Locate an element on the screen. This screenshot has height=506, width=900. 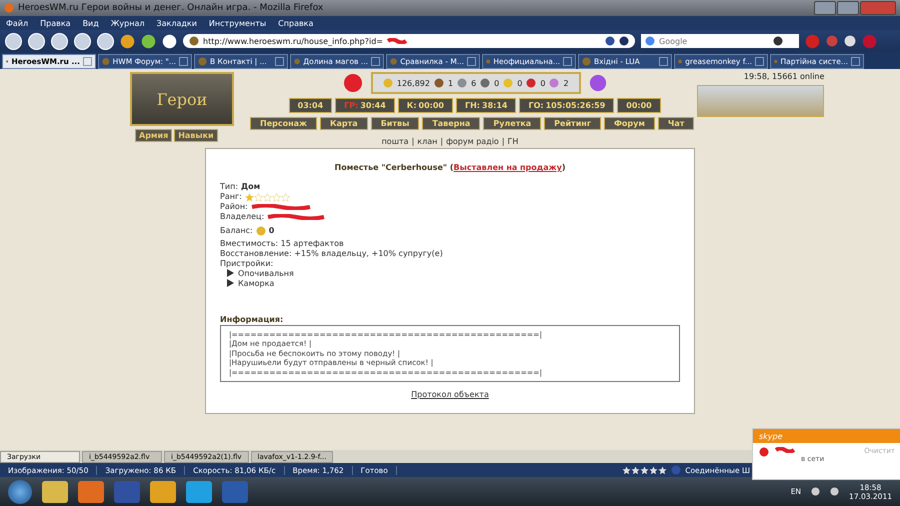
house-info-line: Пристройки: is located at coordinates (247, 264).